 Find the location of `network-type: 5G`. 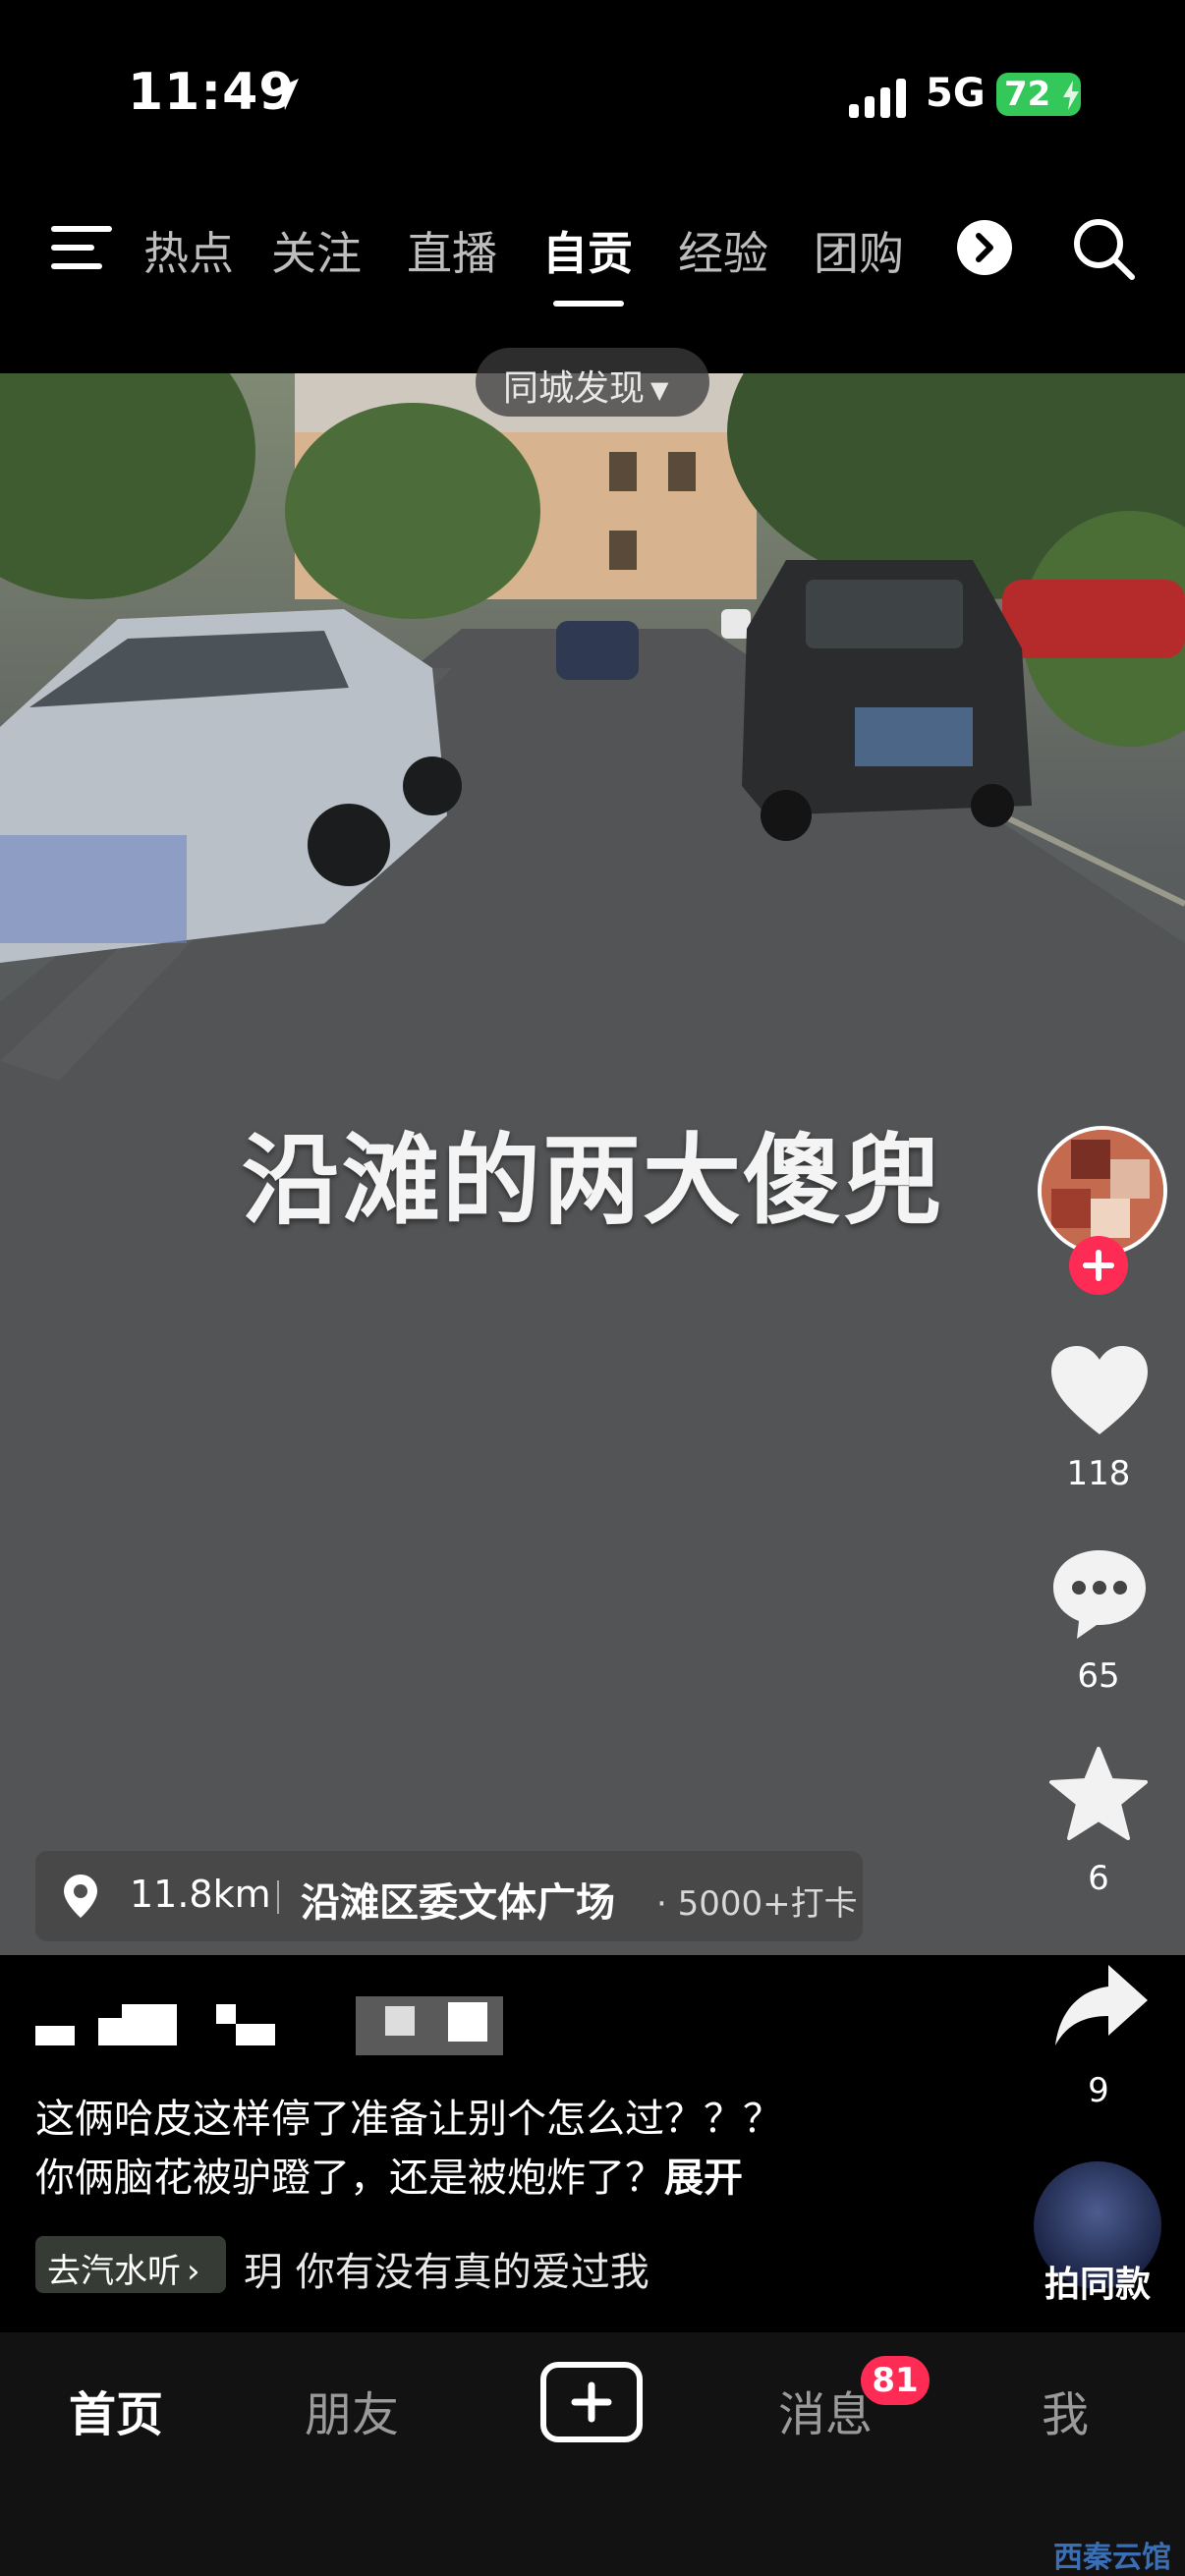

network-type: 5G is located at coordinates (956, 93).